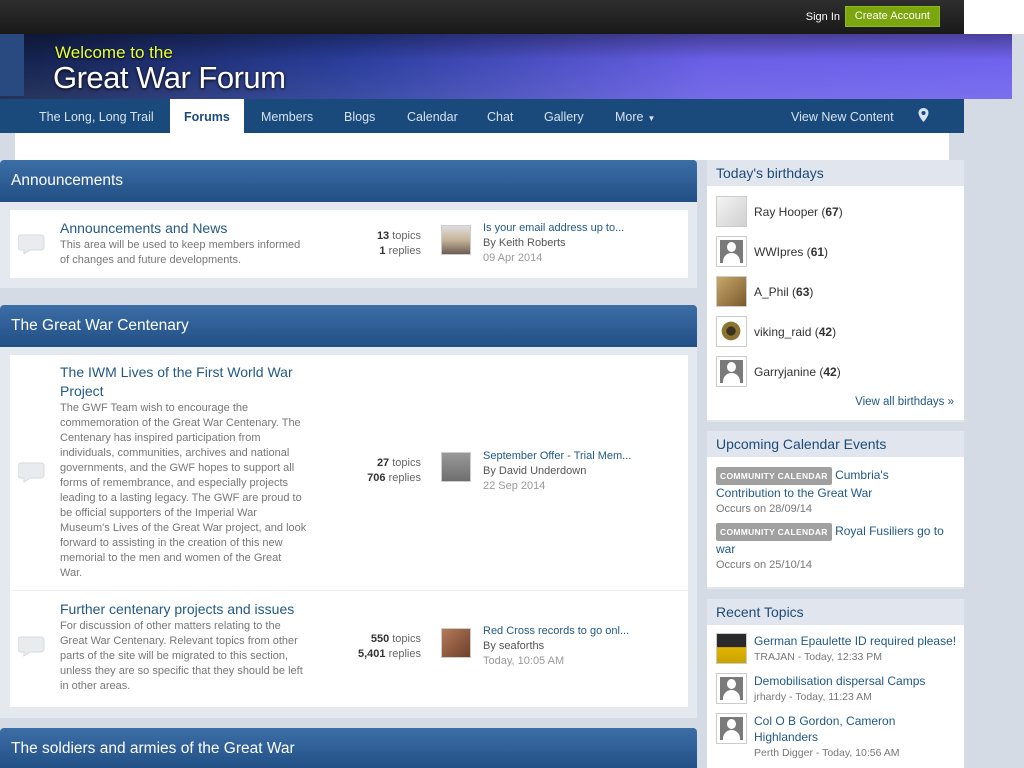 The width and height of the screenshot is (1024, 768). Describe the element at coordinates (764, 509) in the screenshot. I see `event-date: Occurs on 28/09/14` at that location.